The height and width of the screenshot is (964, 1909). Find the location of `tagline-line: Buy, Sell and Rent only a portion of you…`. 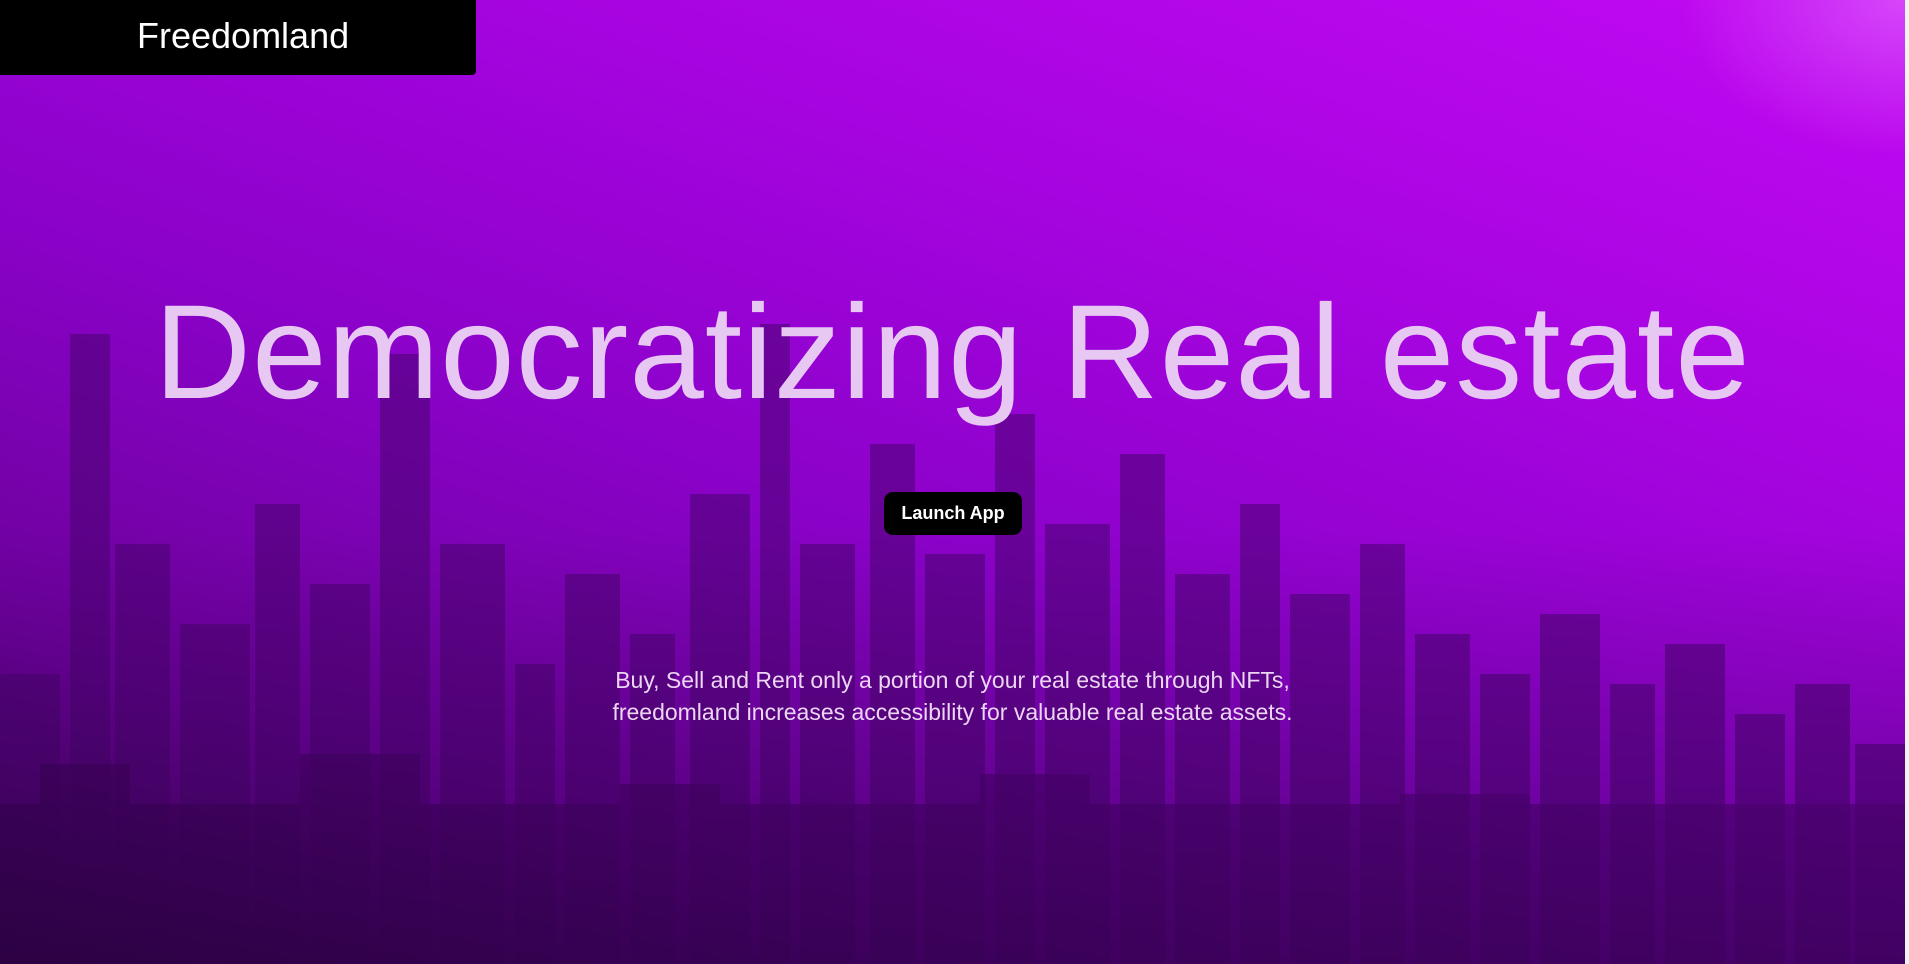

tagline-line: Buy, Sell and Rent only a portion of you… is located at coordinates (952, 680).